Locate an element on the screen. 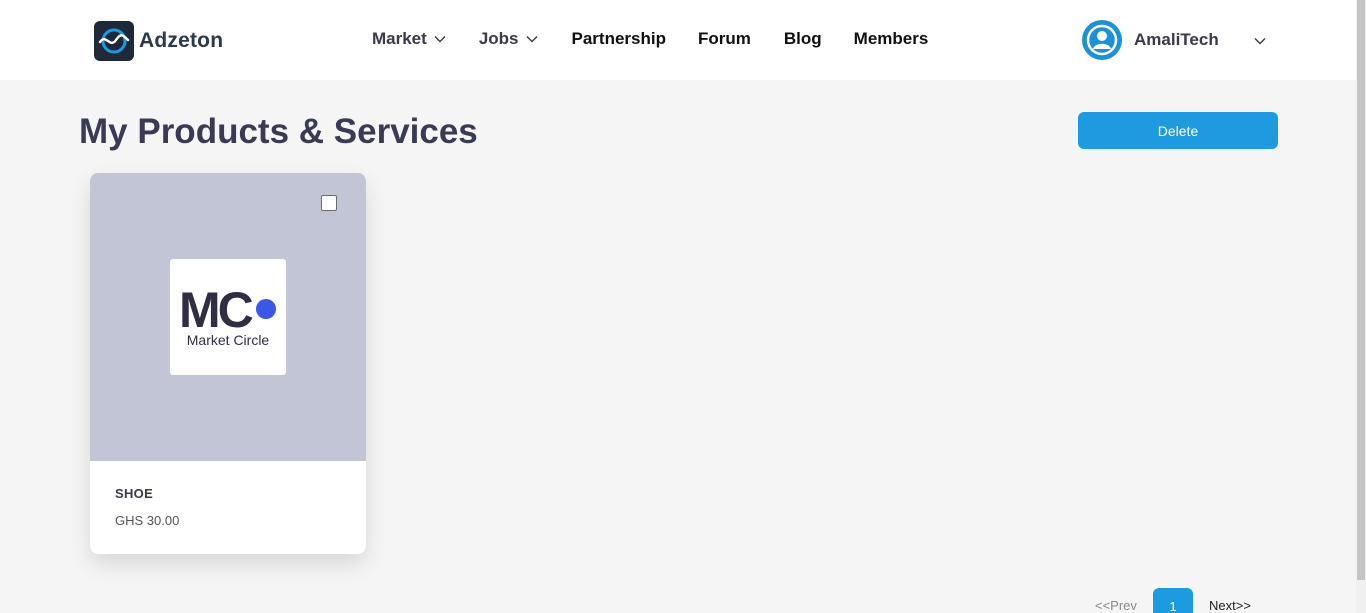 The image size is (1366, 613). logo-dot-icon is located at coordinates (266, 309).